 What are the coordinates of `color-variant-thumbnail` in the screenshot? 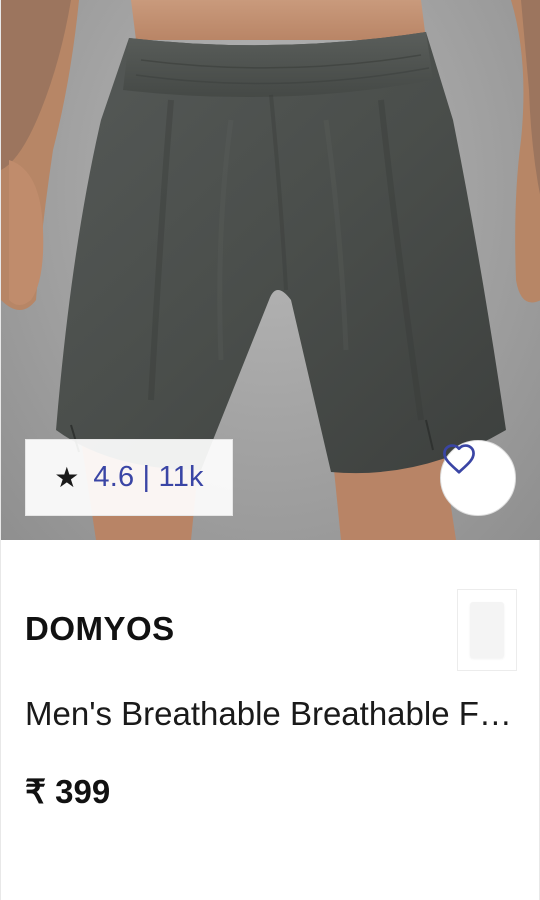 It's located at (487, 630).